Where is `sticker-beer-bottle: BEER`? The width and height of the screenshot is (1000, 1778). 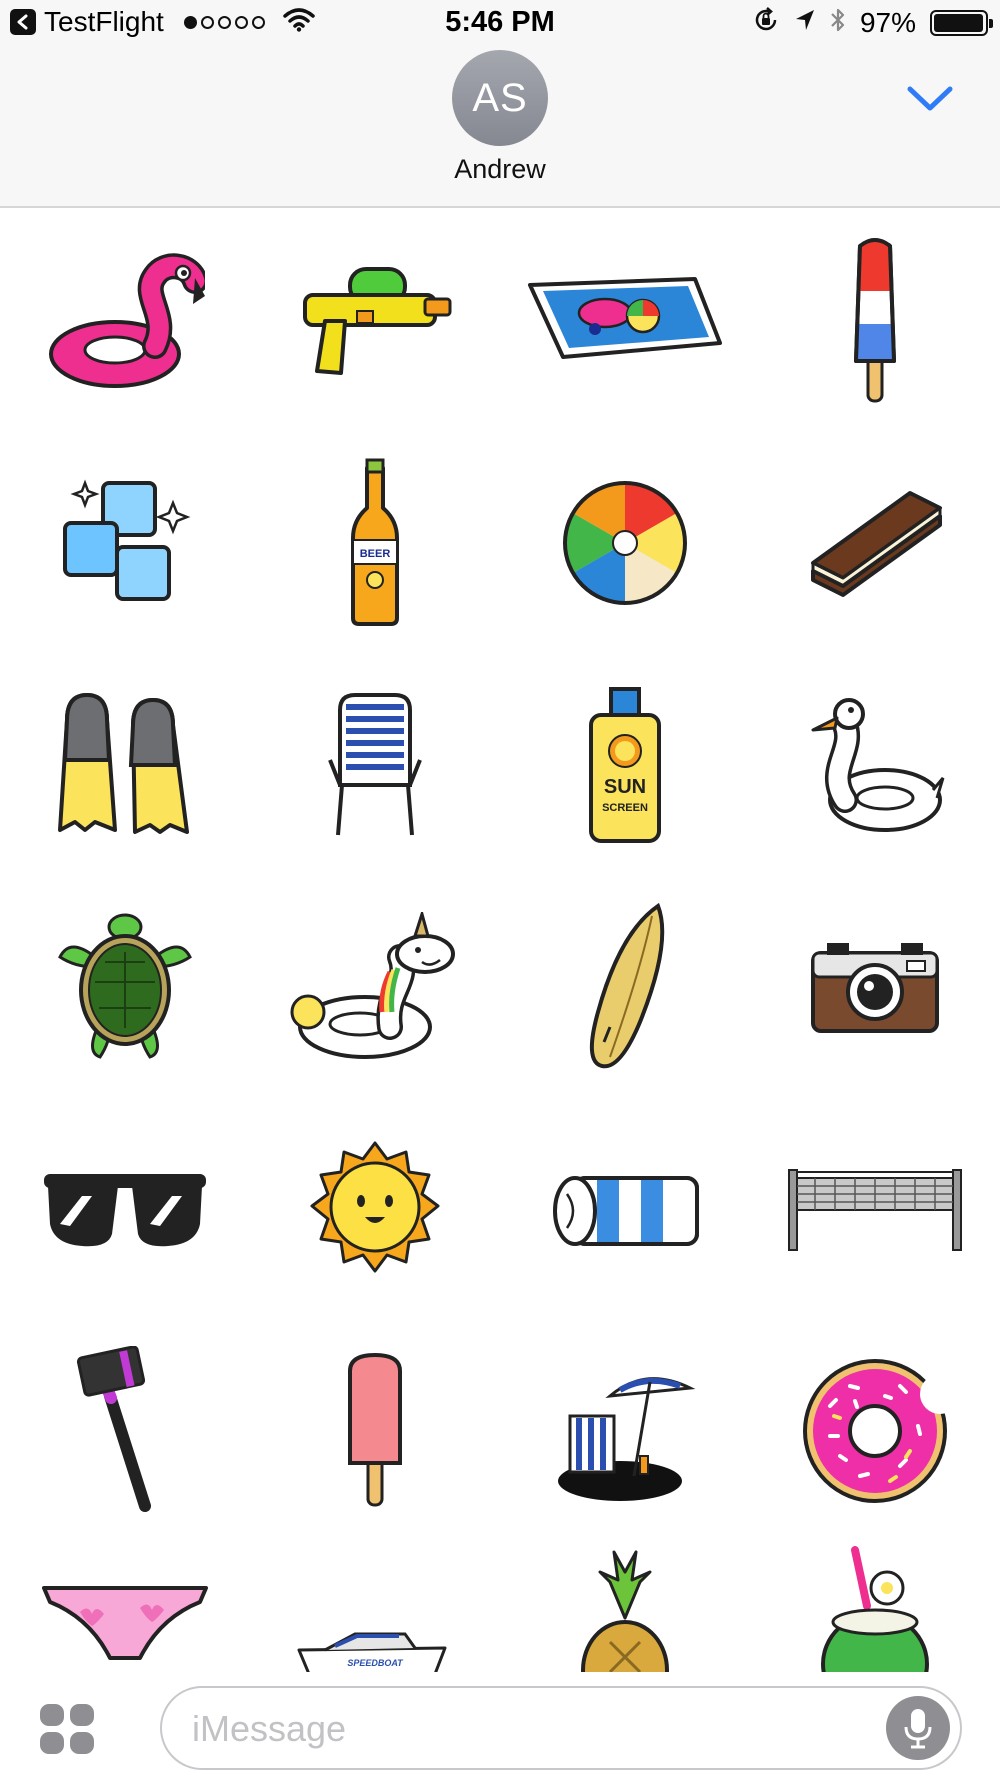
sticker-beer-bottle: BEER is located at coordinates (375, 543).